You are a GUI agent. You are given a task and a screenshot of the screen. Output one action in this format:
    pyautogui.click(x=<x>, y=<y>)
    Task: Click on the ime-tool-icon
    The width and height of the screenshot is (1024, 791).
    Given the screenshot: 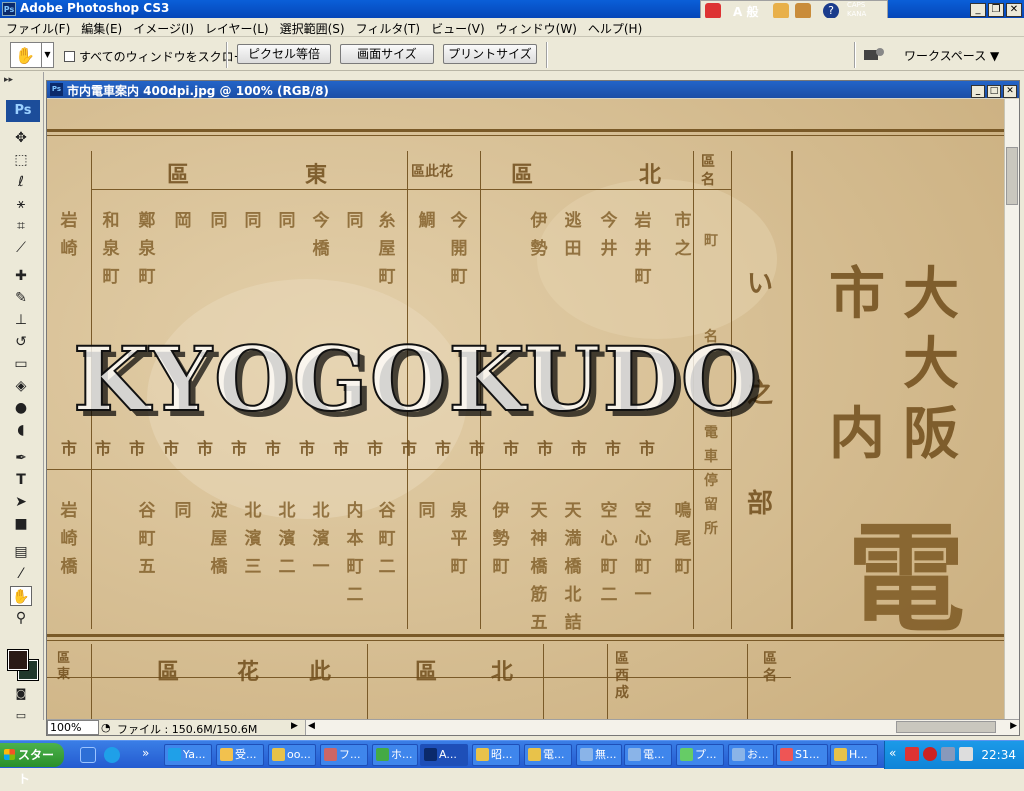 What is the action you would take?
    pyautogui.click(x=781, y=11)
    